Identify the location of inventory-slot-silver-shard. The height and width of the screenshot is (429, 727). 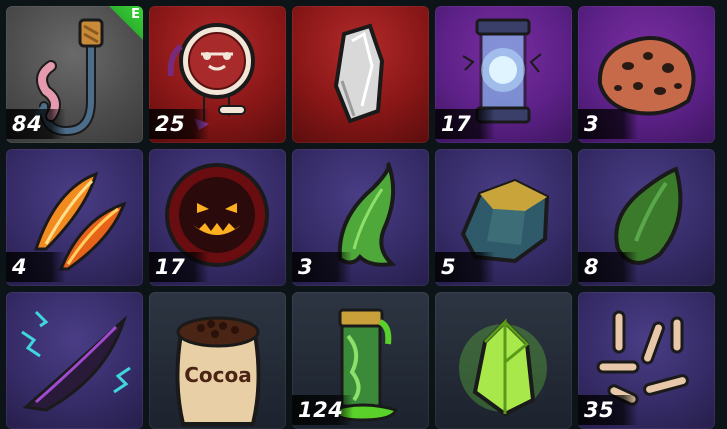
(360, 74).